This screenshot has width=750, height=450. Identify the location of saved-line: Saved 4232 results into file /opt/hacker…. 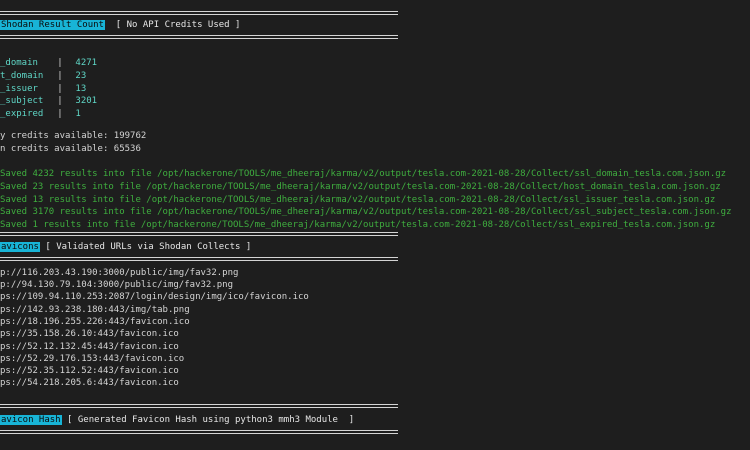
(363, 174).